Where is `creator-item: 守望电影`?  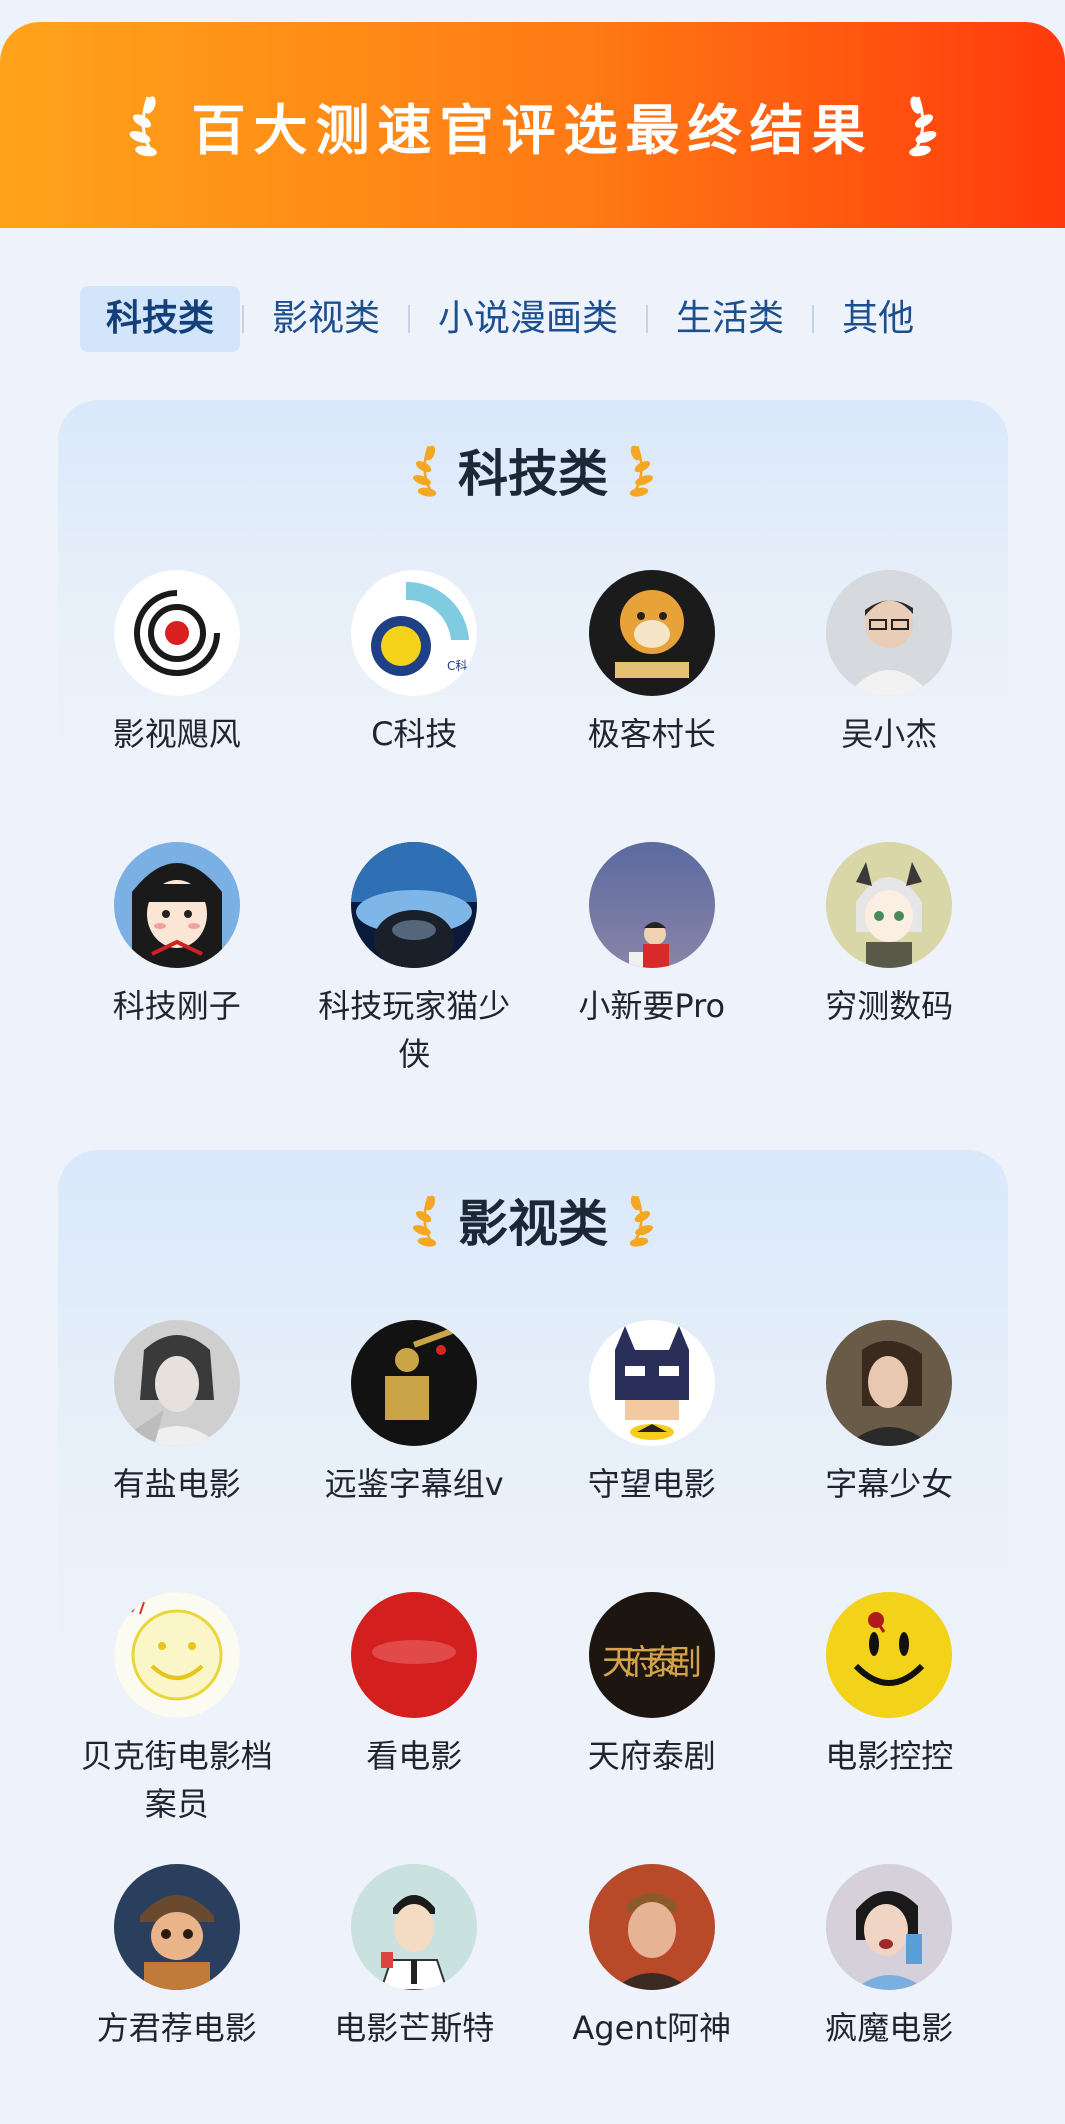 creator-item: 守望电影 is located at coordinates (652, 1456).